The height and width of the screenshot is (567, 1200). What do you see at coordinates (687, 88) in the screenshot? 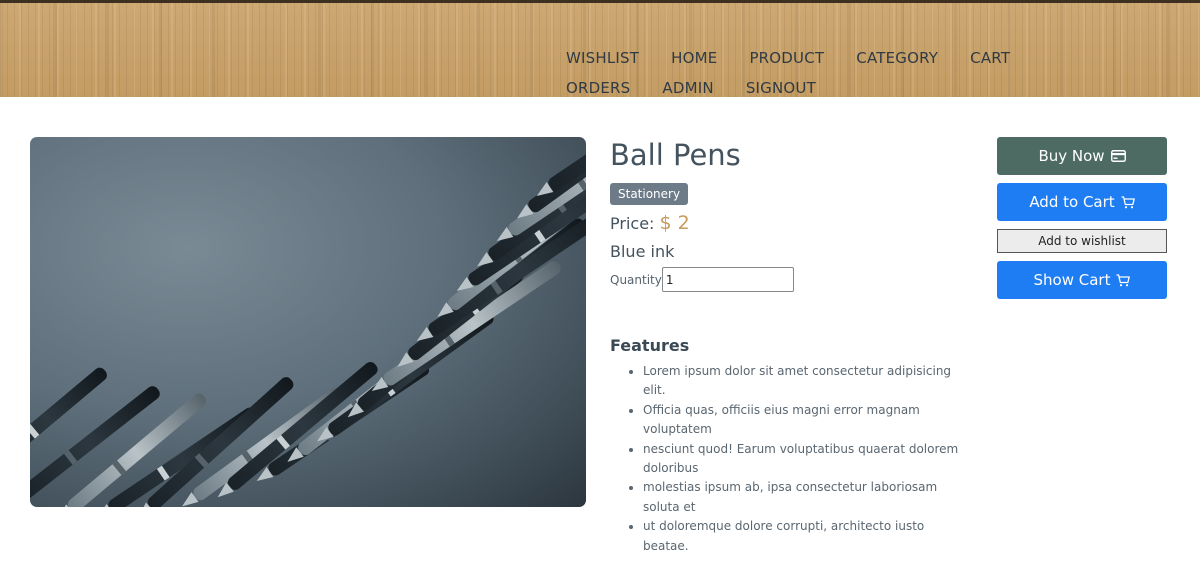
I see `nav-link-admin: ADMIN` at bounding box center [687, 88].